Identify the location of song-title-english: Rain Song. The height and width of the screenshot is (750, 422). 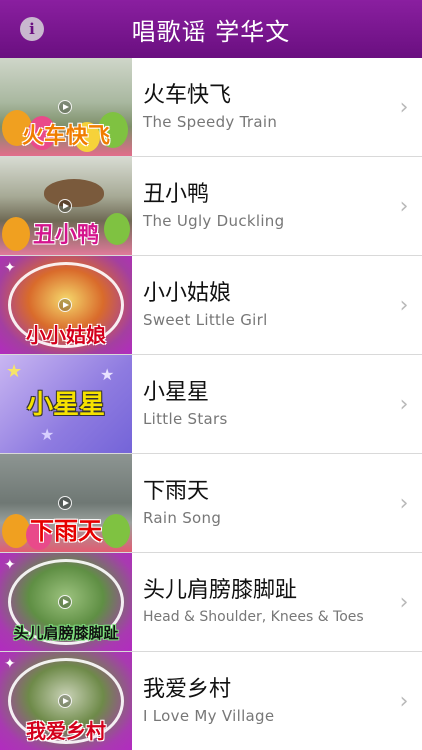
(182, 518).